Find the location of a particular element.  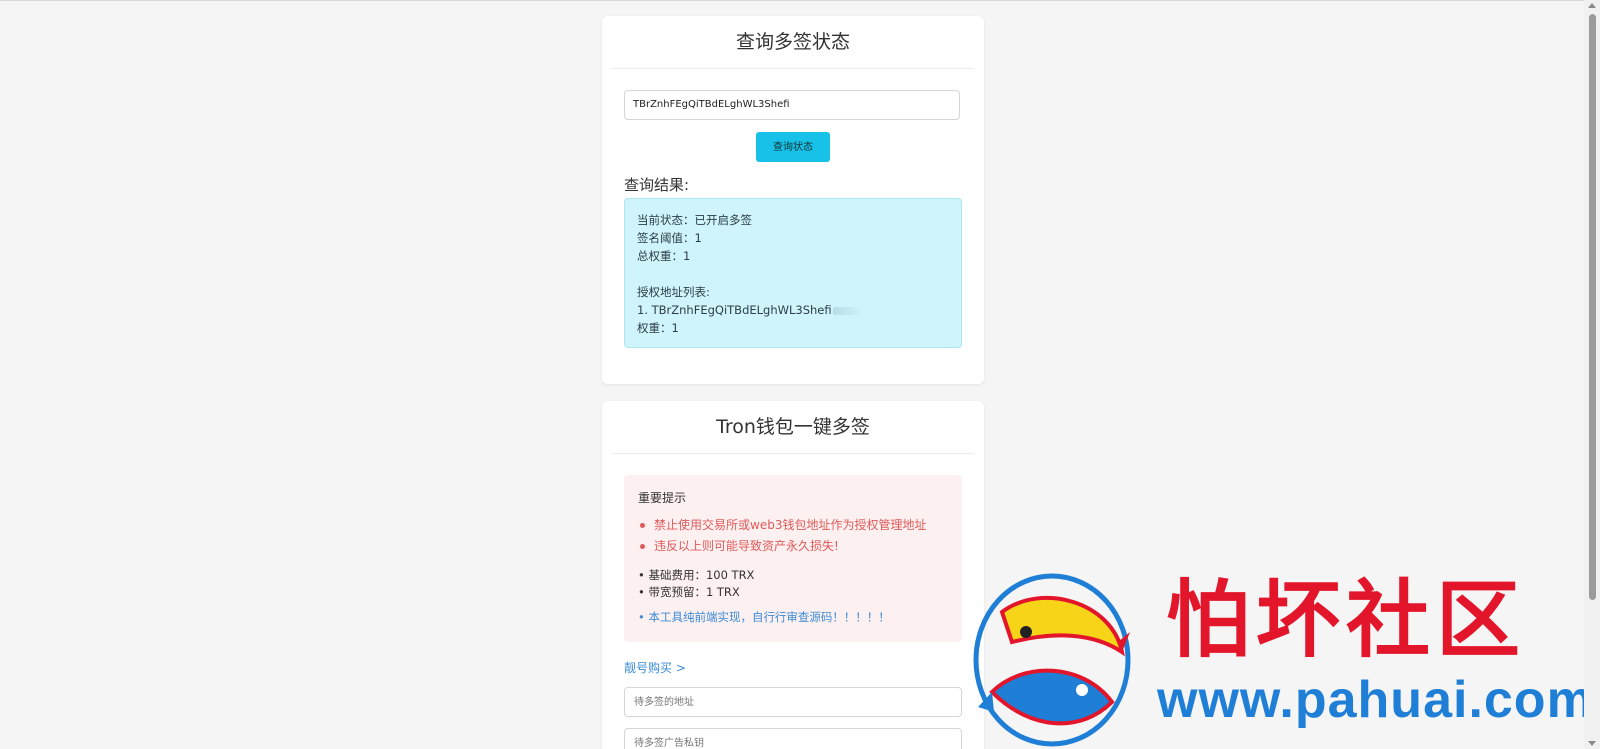

query-status-button: 查询状态 is located at coordinates (793, 147).